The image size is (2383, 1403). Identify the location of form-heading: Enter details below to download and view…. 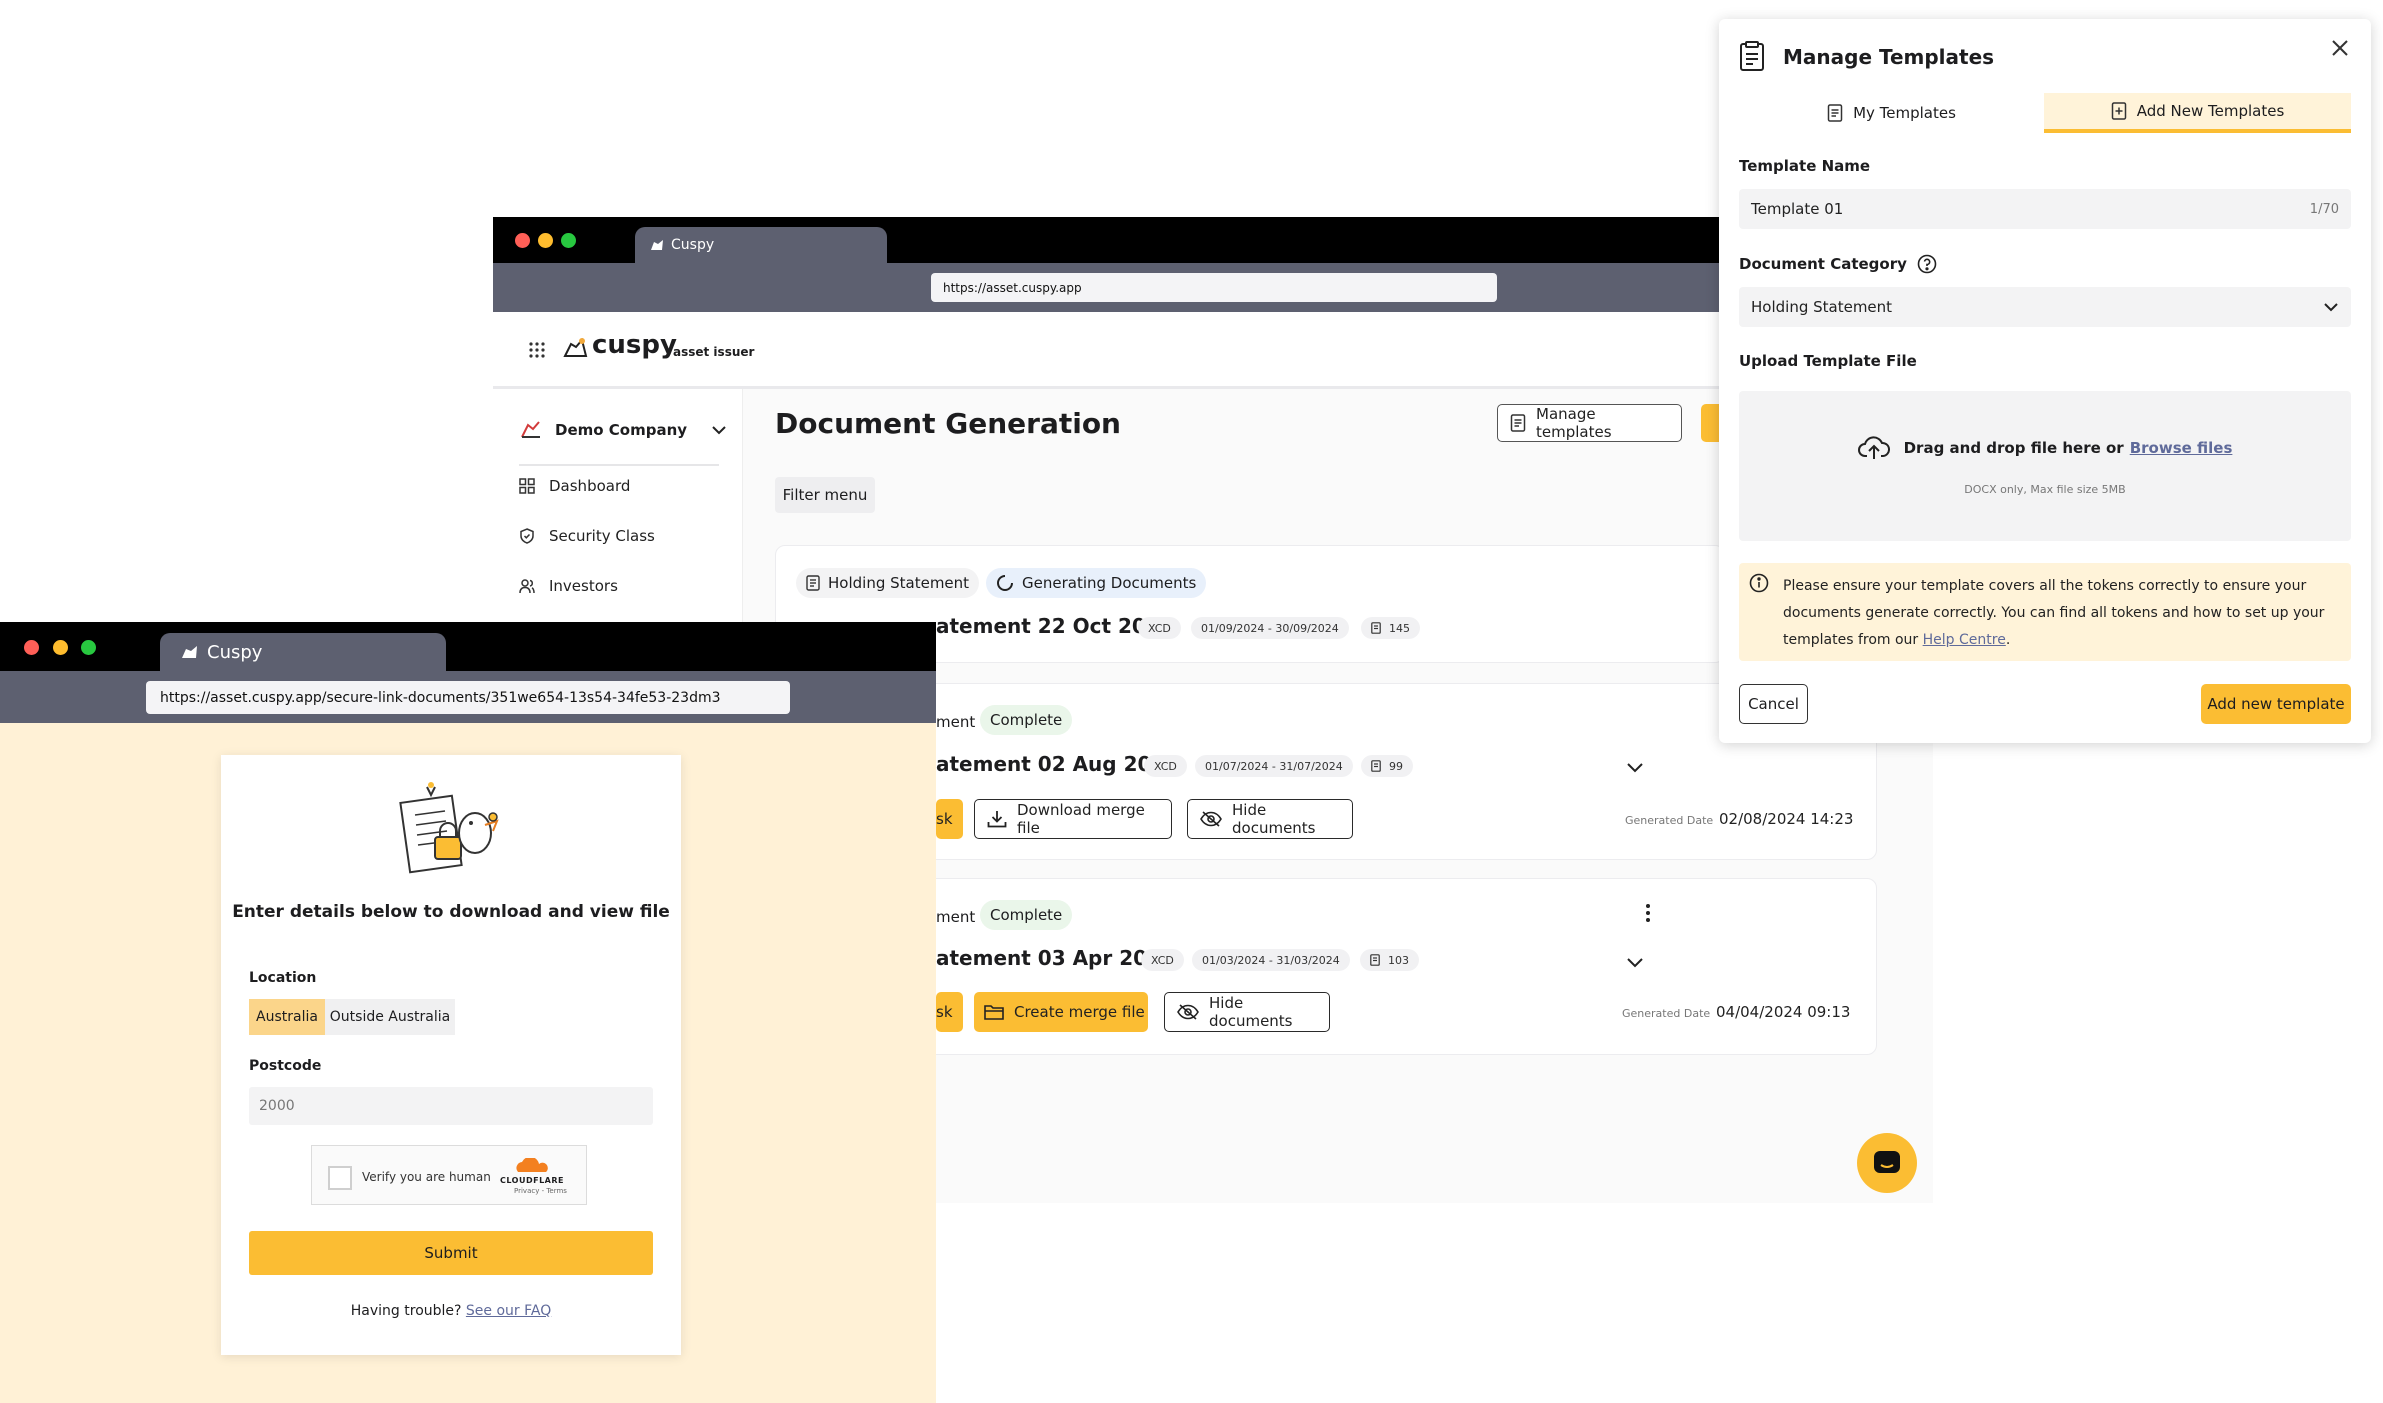
(451, 912).